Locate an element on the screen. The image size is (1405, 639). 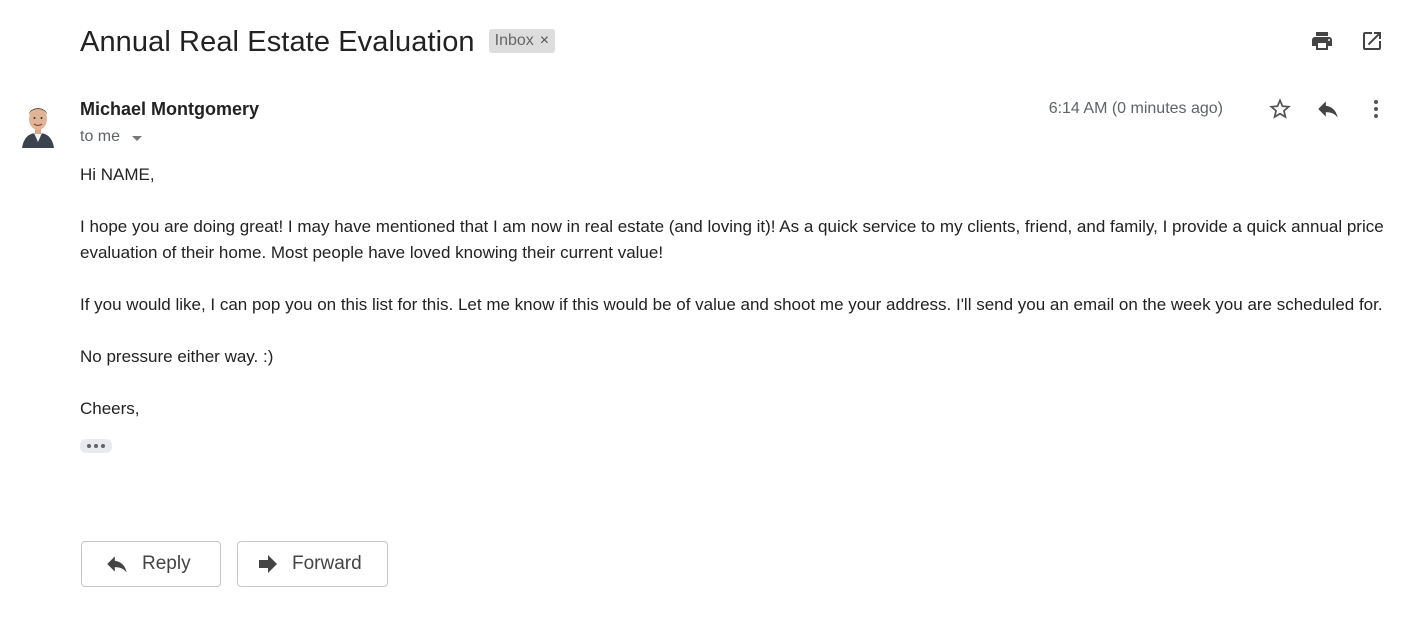
subject-row: Annual Real Estate Evaluation Inbox × is located at coordinates (318, 42).